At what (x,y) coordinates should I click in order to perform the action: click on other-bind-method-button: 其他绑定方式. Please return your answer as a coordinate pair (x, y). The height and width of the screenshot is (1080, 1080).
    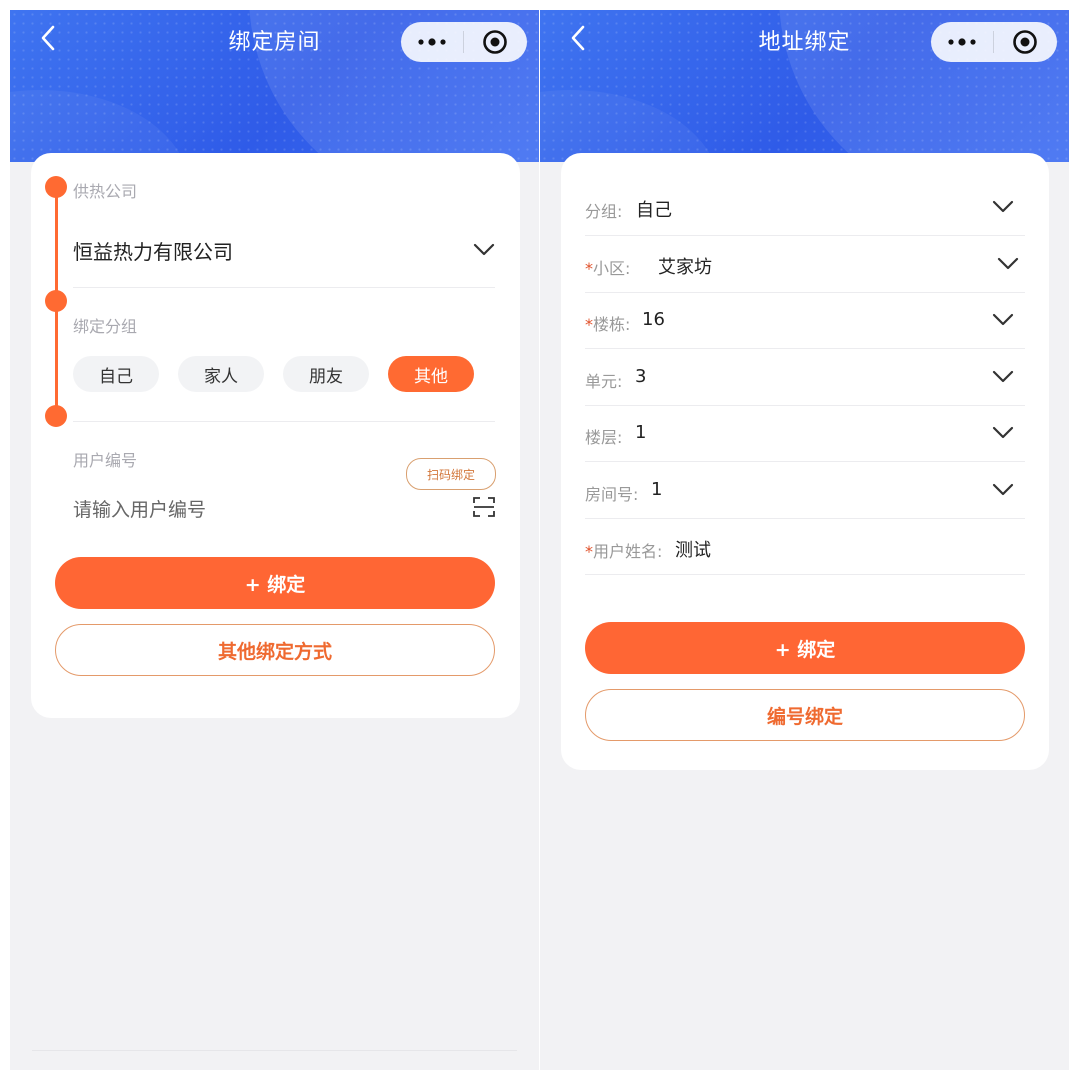
    Looking at the image, I should click on (275, 650).